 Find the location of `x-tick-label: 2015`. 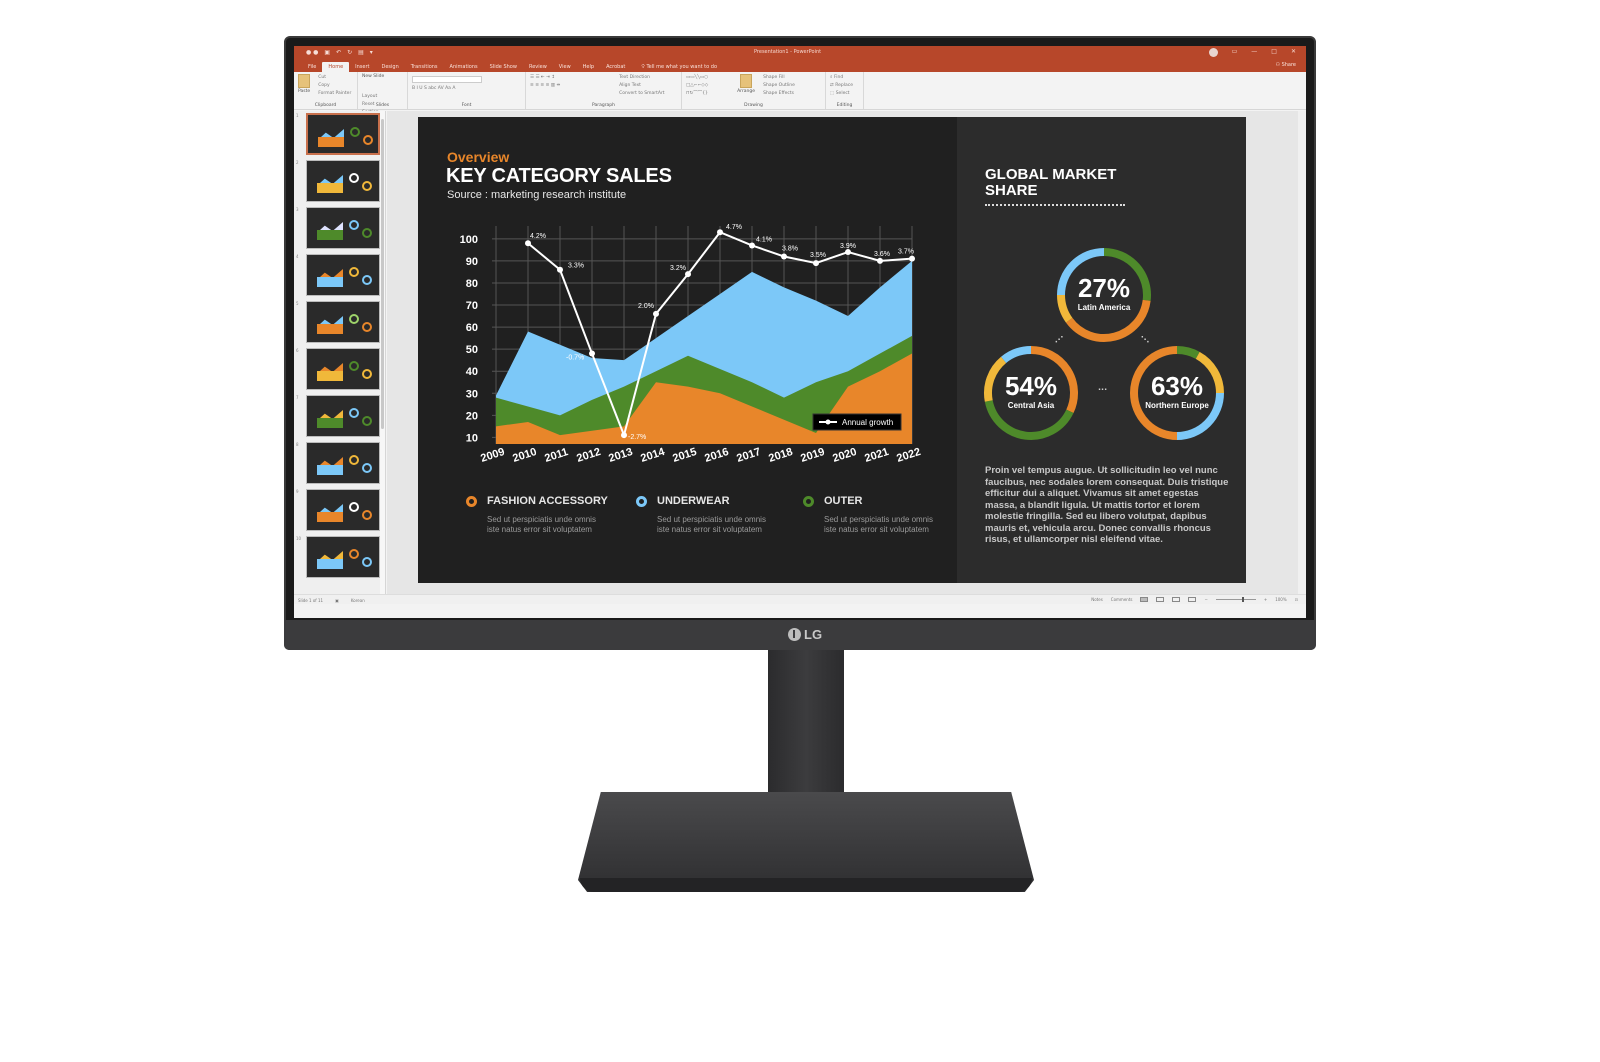

x-tick-label: 2015 is located at coordinates (684, 455).